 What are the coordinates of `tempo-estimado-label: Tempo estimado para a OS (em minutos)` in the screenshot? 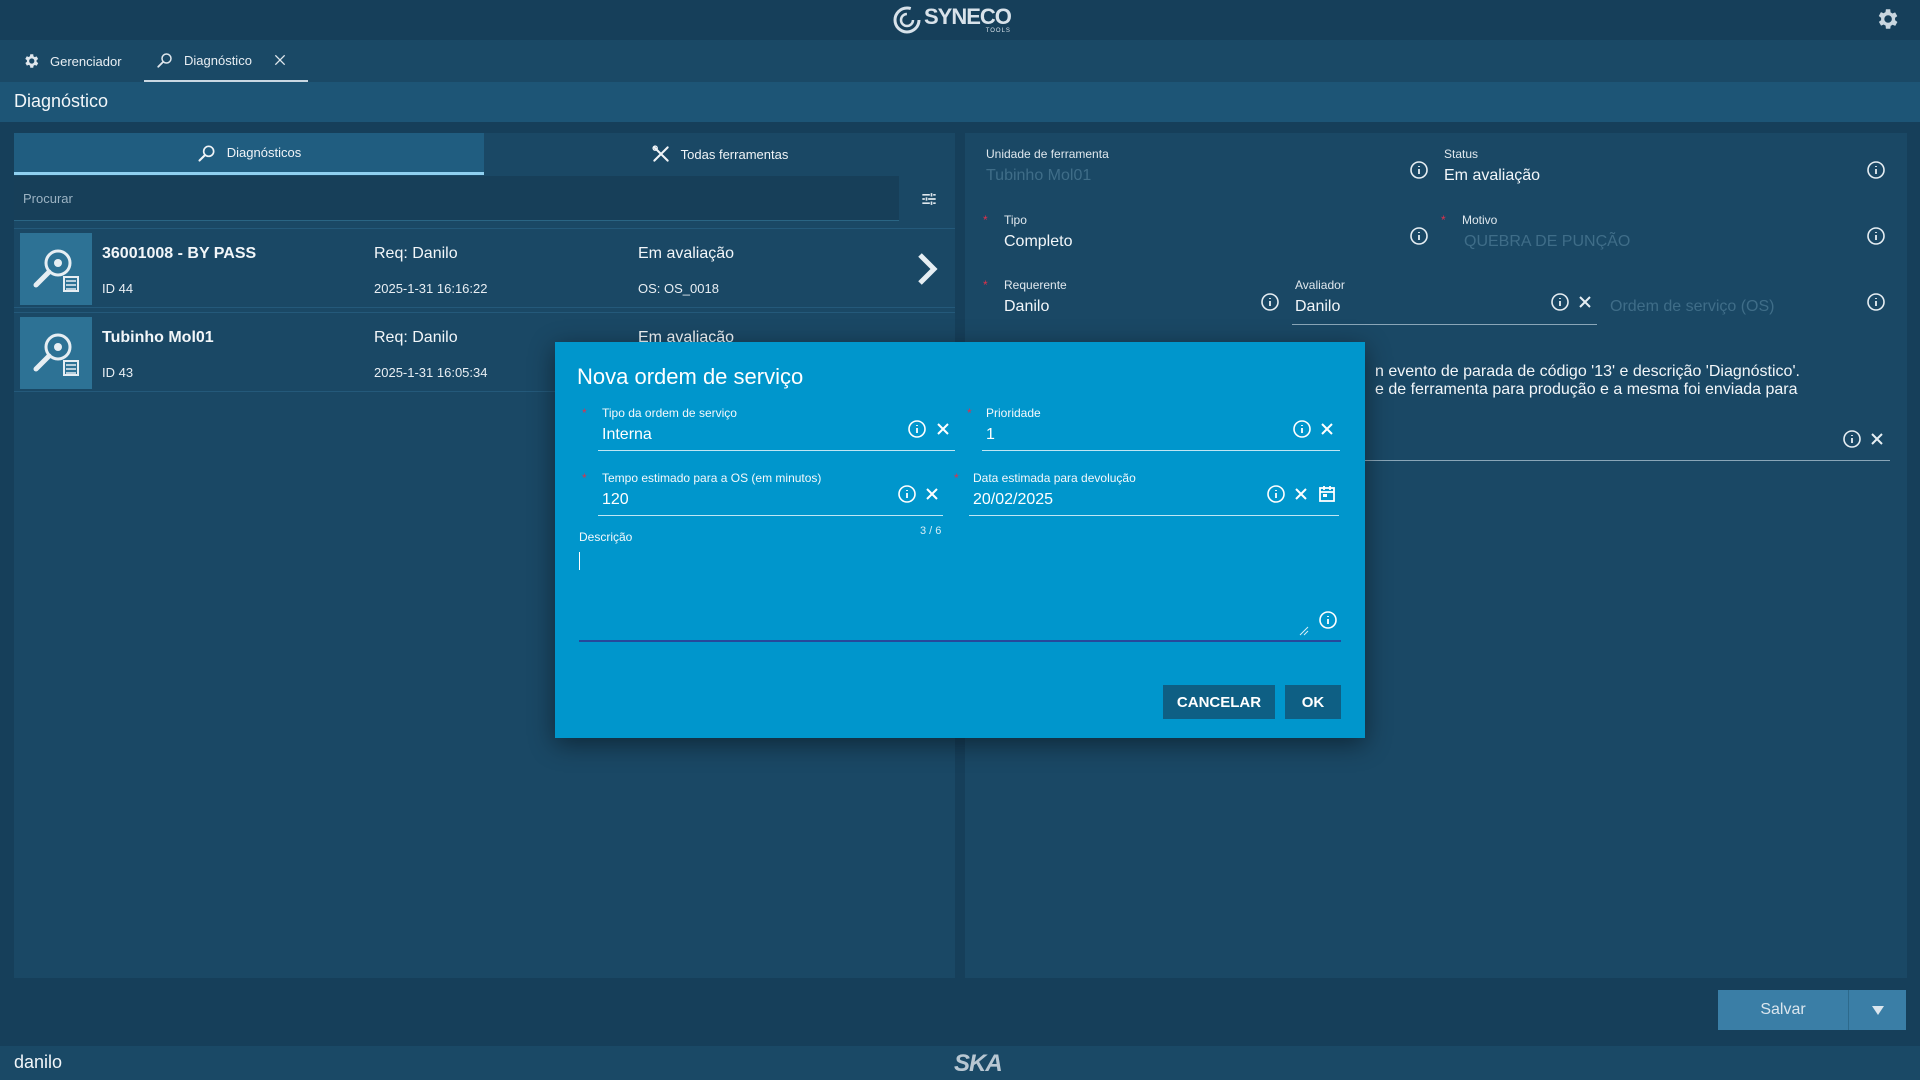 It's located at (712, 478).